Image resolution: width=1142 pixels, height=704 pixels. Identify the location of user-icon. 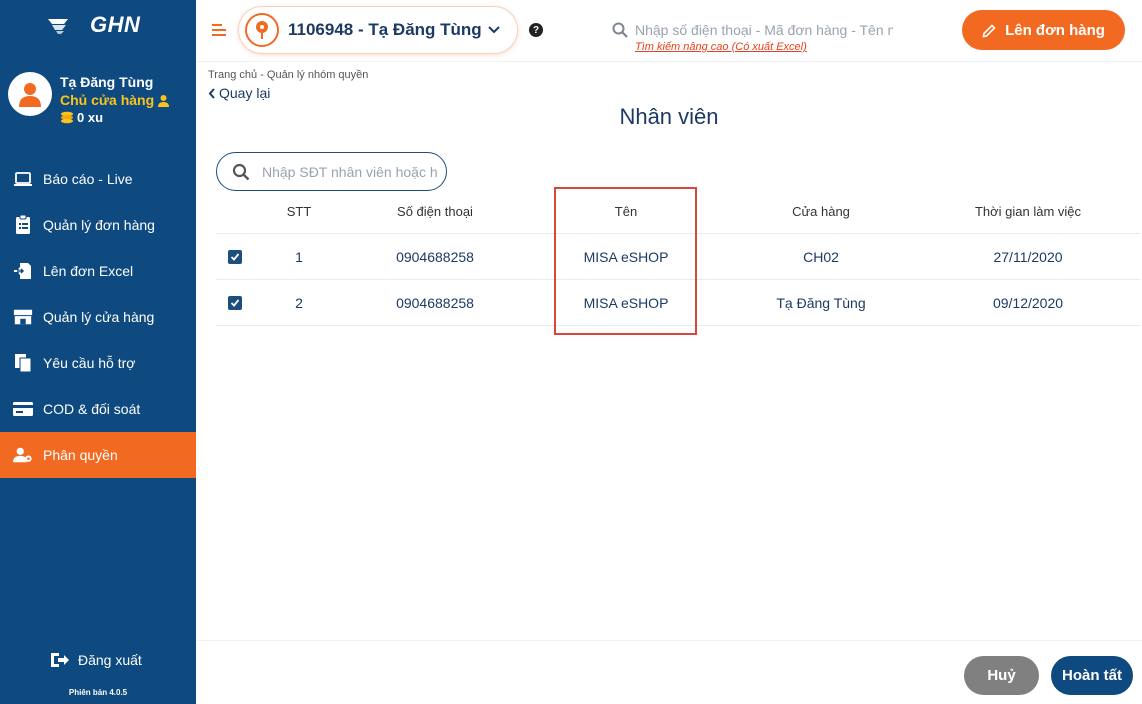
(30, 95).